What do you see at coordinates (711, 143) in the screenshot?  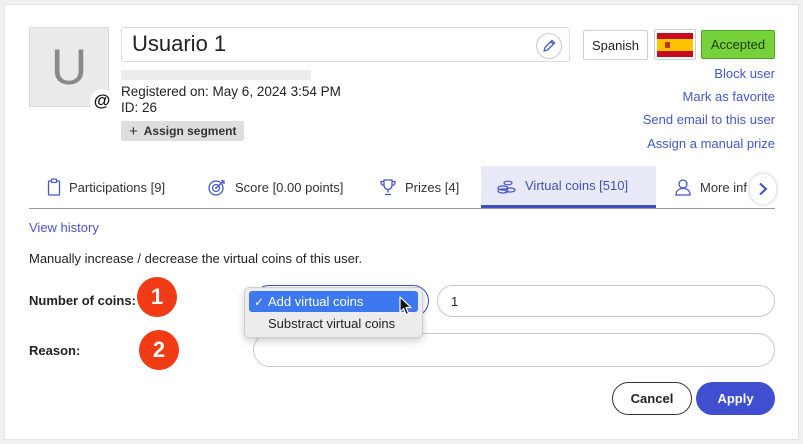 I see `assign-prize-link: Assign a manual prize` at bounding box center [711, 143].